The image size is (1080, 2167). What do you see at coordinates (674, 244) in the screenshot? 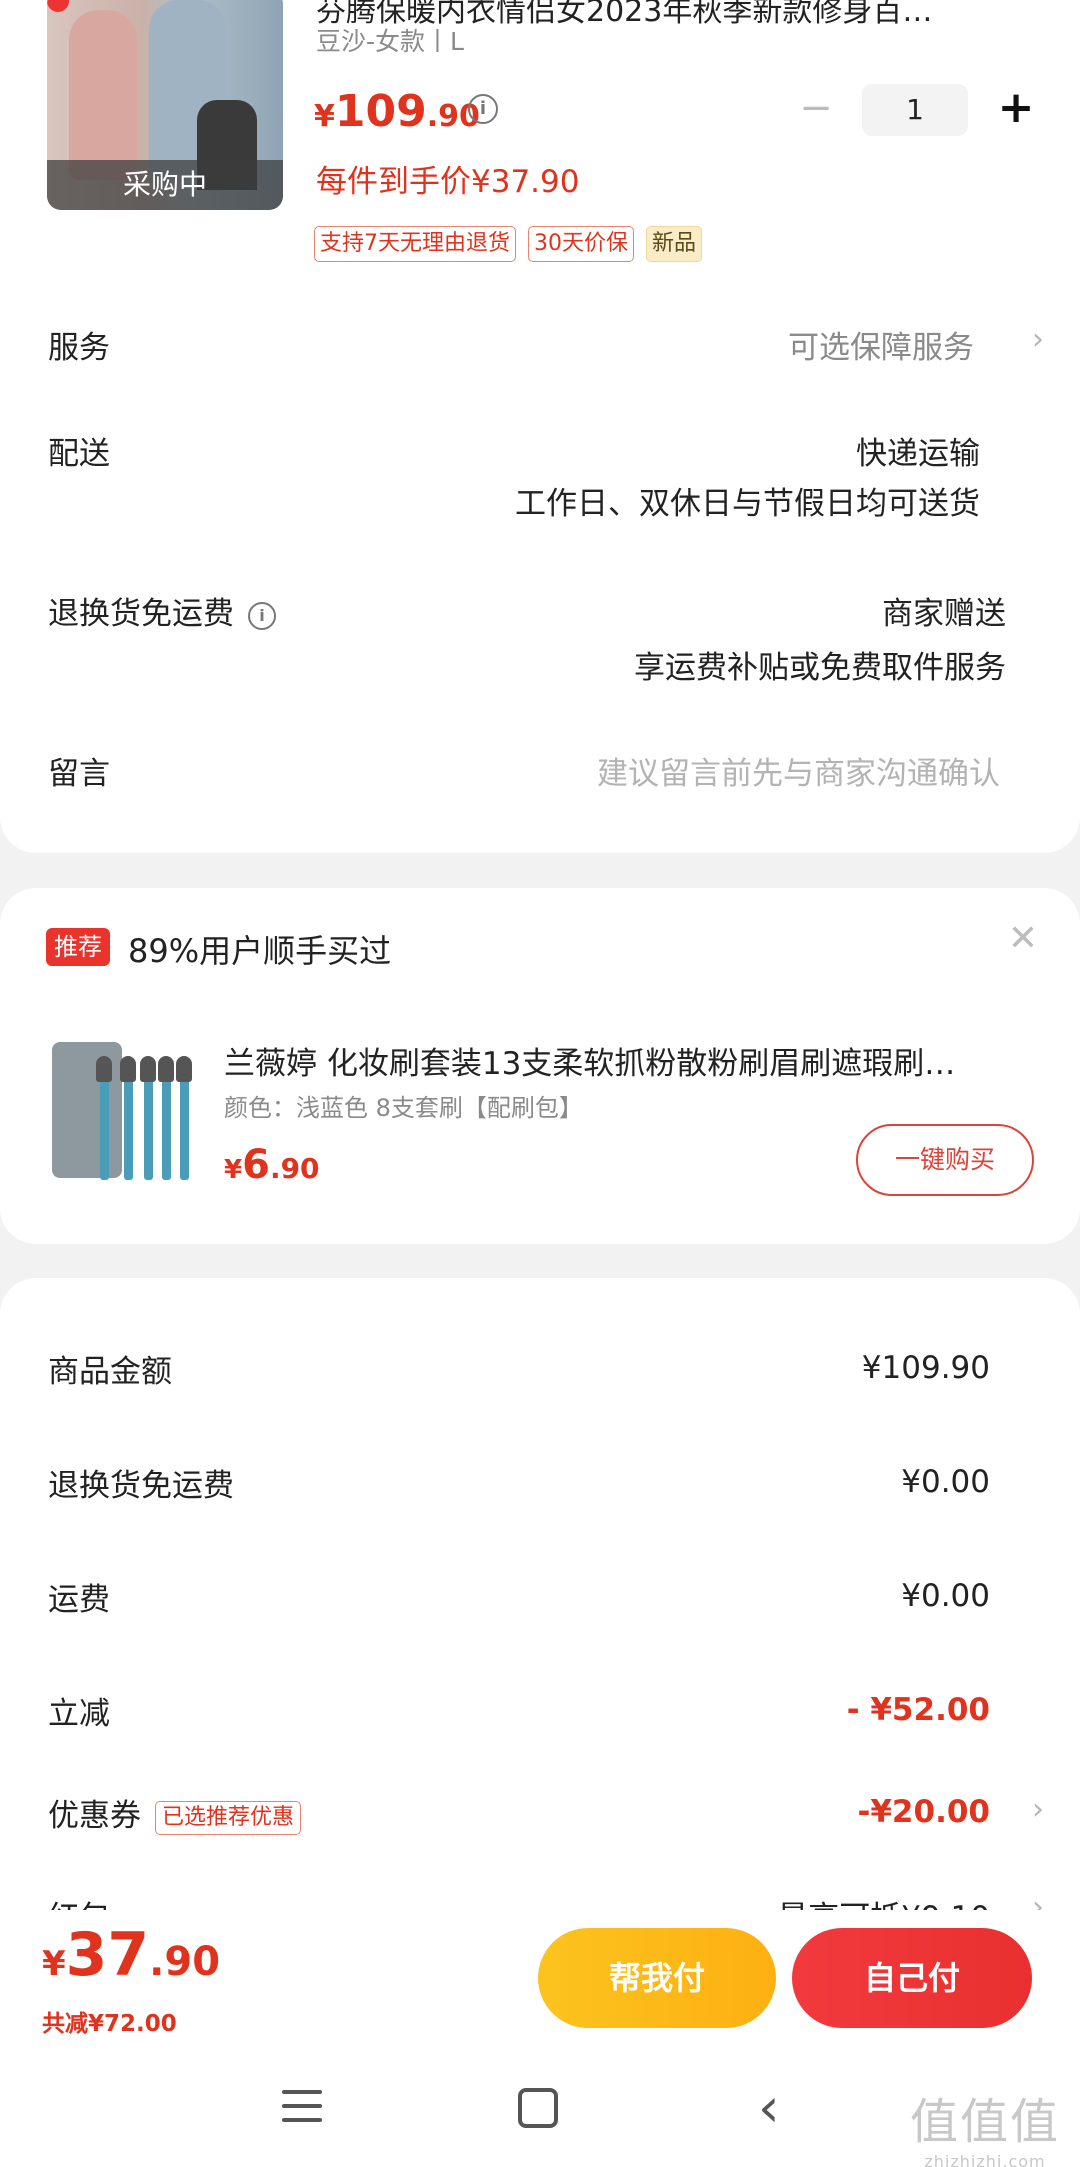
I see `tag-new: 新品` at bounding box center [674, 244].